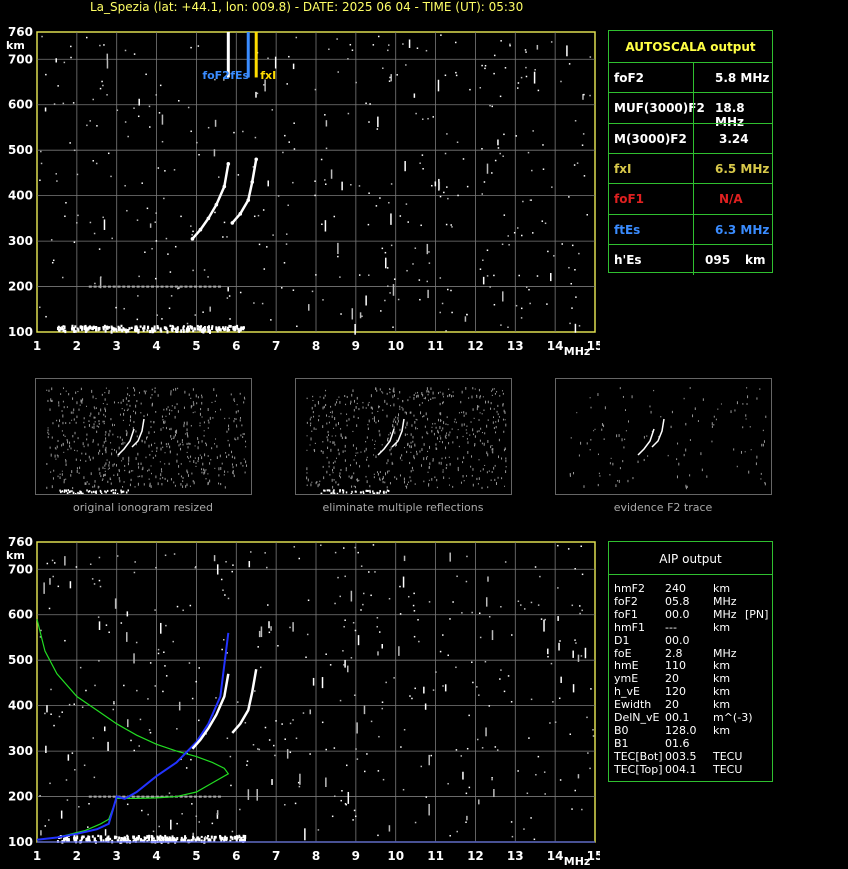  I want to click on x-tick-label: 12, so click(475, 856).